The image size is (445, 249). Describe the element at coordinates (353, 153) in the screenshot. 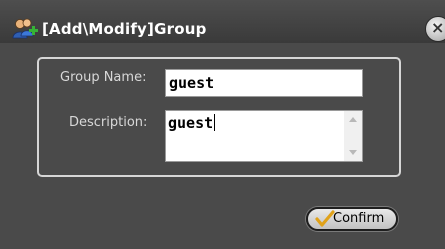

I see `scroll-down-arrow-icon` at that location.